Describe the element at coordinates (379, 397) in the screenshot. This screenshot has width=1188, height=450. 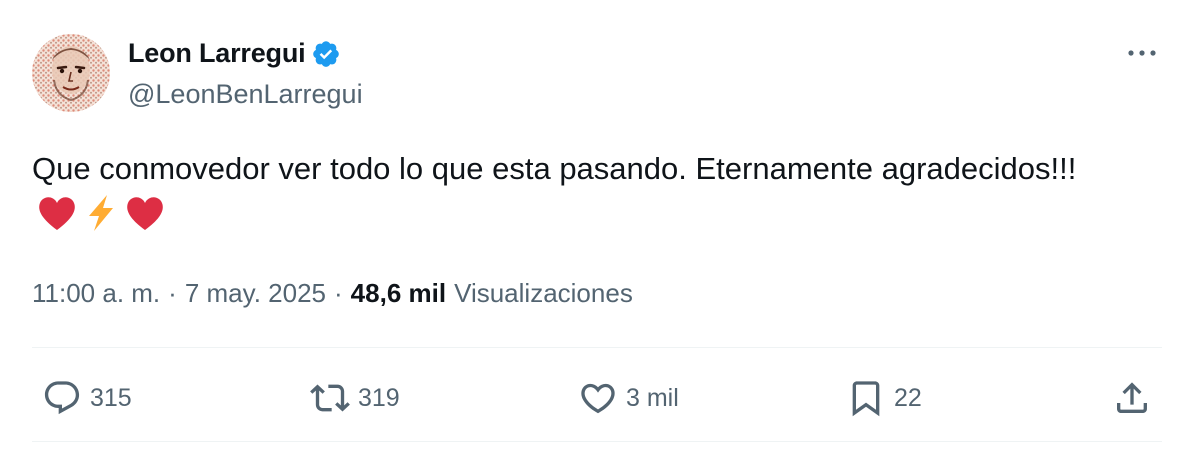
I see `retweet-count: 319` at that location.